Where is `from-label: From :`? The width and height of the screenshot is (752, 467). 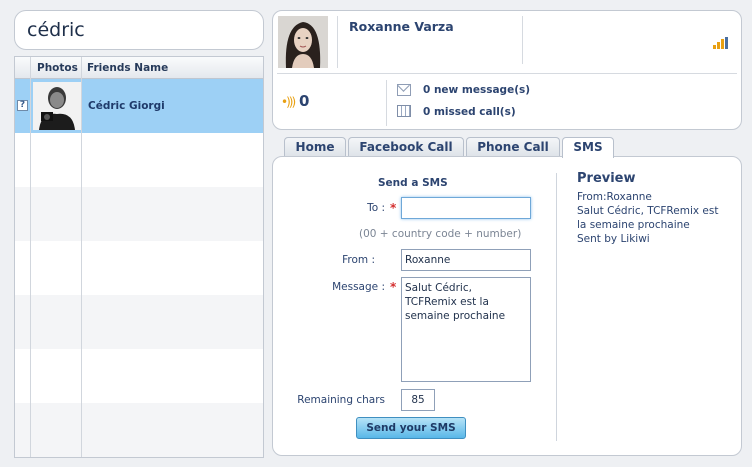 from-label: From : is located at coordinates (358, 260).